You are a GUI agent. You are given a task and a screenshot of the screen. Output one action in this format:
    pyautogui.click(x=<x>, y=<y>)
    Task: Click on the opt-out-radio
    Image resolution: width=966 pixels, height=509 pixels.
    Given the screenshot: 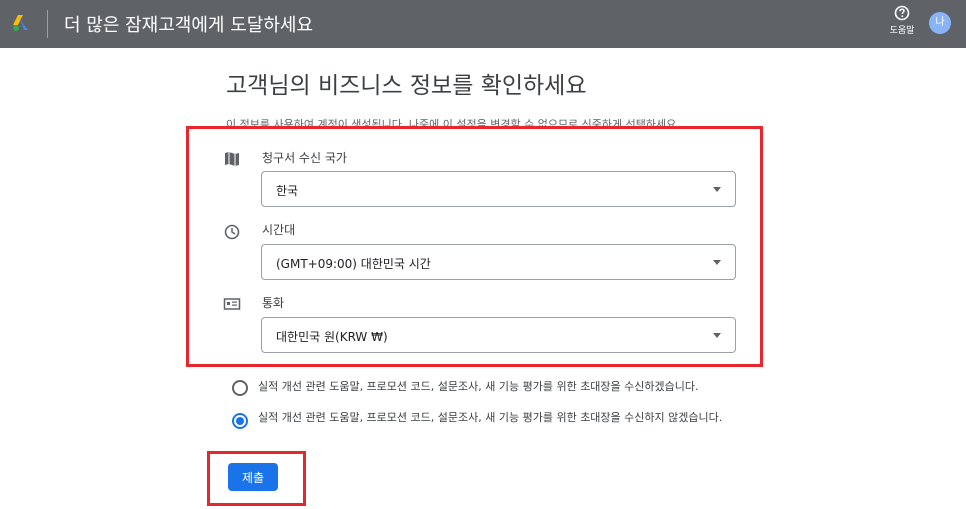 What is the action you would take?
    pyautogui.click(x=240, y=421)
    